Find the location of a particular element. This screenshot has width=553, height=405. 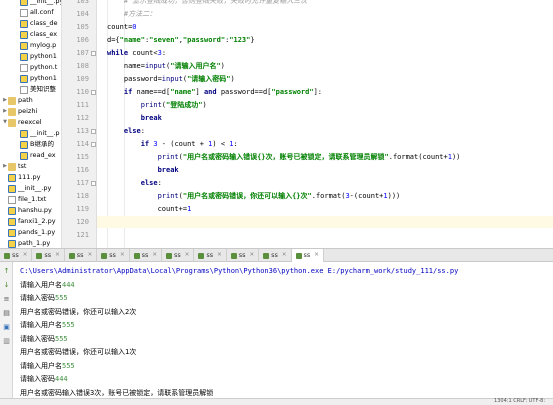

tree-item: __init__.p is located at coordinates (36, 133).